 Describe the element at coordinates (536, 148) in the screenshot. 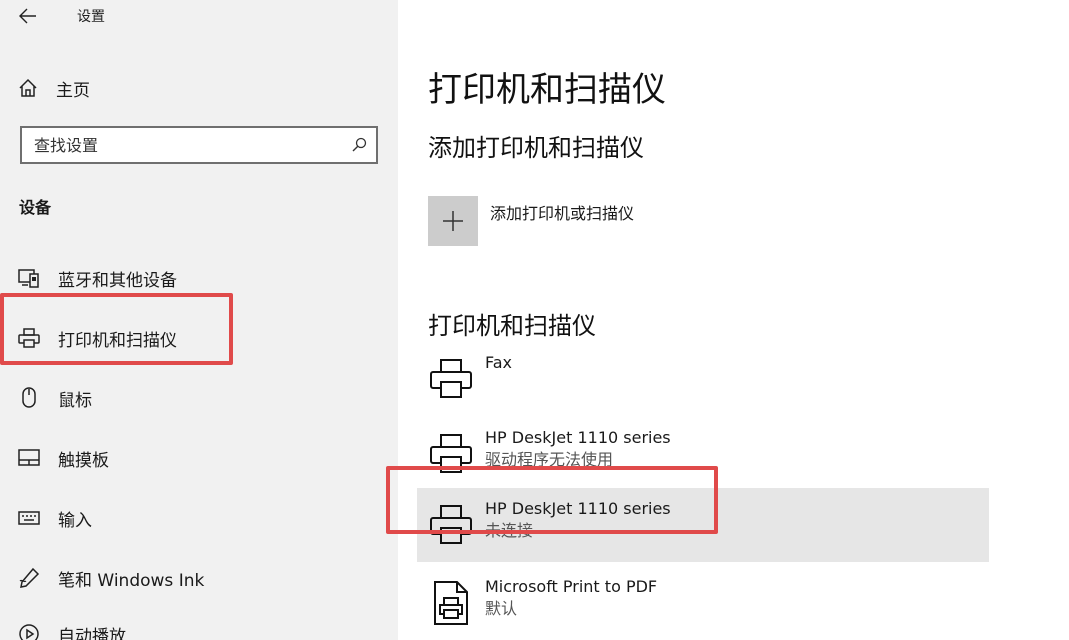

I see `add-section-title: 添加打印机和扫描仪` at that location.